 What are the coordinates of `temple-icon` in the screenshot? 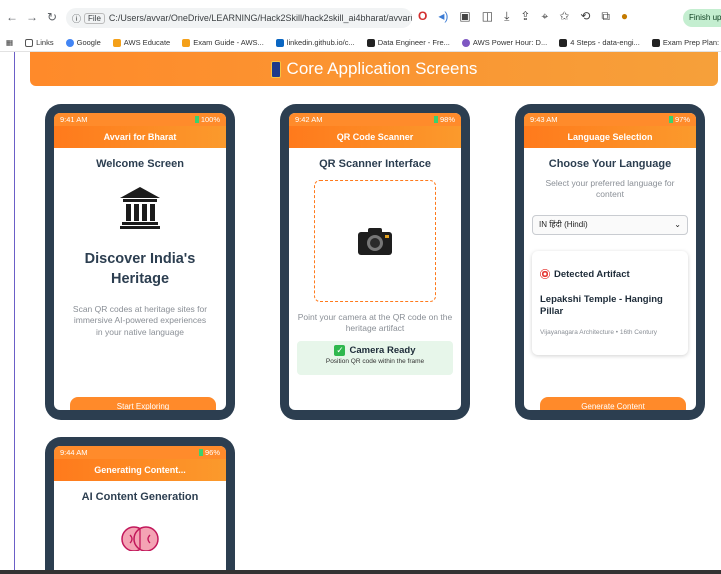 It's located at (140, 209).